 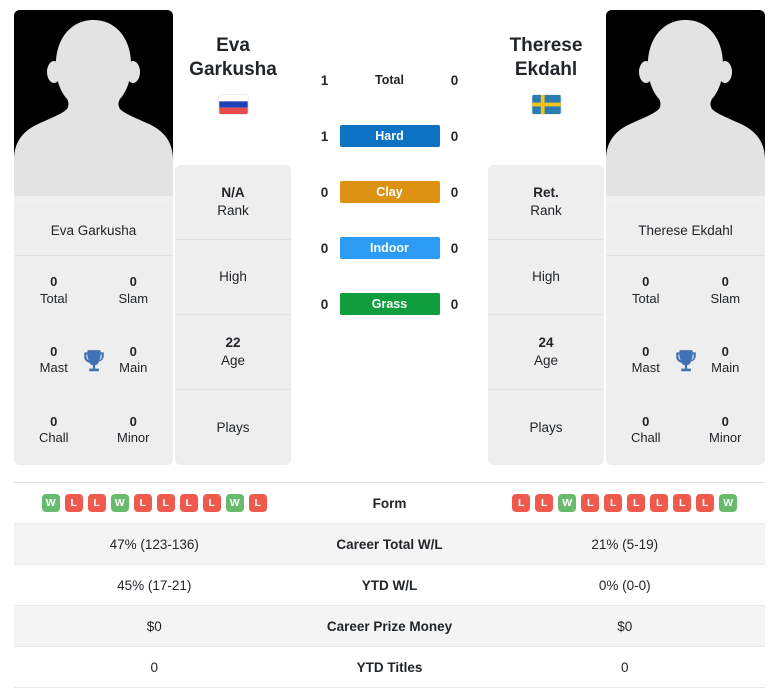 What do you see at coordinates (119, 503) in the screenshot?
I see `left-form-badge-4: W` at bounding box center [119, 503].